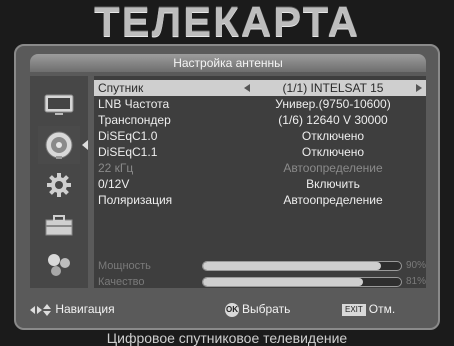  I want to click on setting-row-diseqc11: DiSEqC1.1 Отключено, so click(260, 152).